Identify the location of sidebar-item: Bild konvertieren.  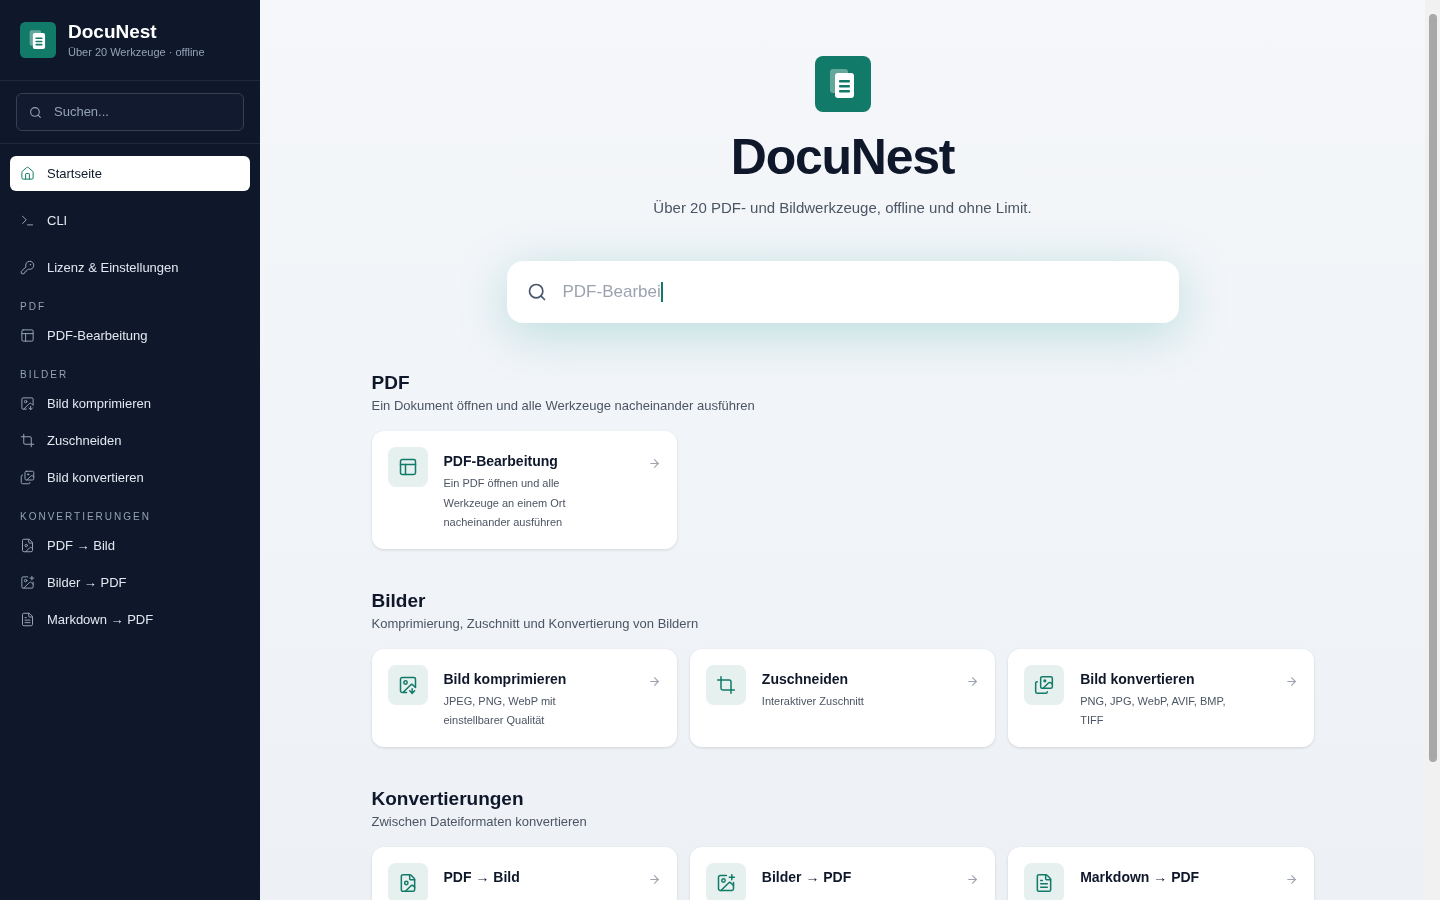
(130, 477).